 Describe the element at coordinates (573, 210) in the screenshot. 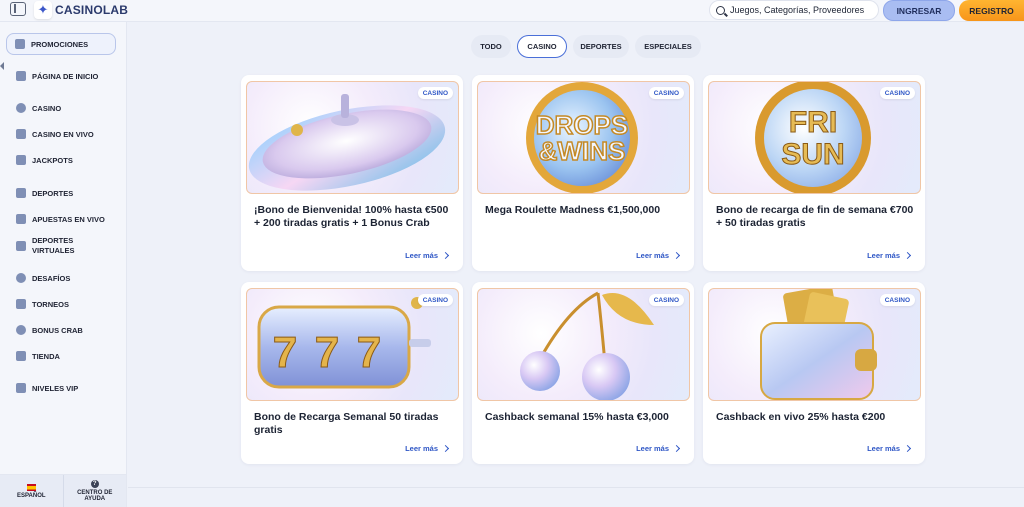

I see `promo-title: Mega Roulette Madness €1,500,000` at that location.